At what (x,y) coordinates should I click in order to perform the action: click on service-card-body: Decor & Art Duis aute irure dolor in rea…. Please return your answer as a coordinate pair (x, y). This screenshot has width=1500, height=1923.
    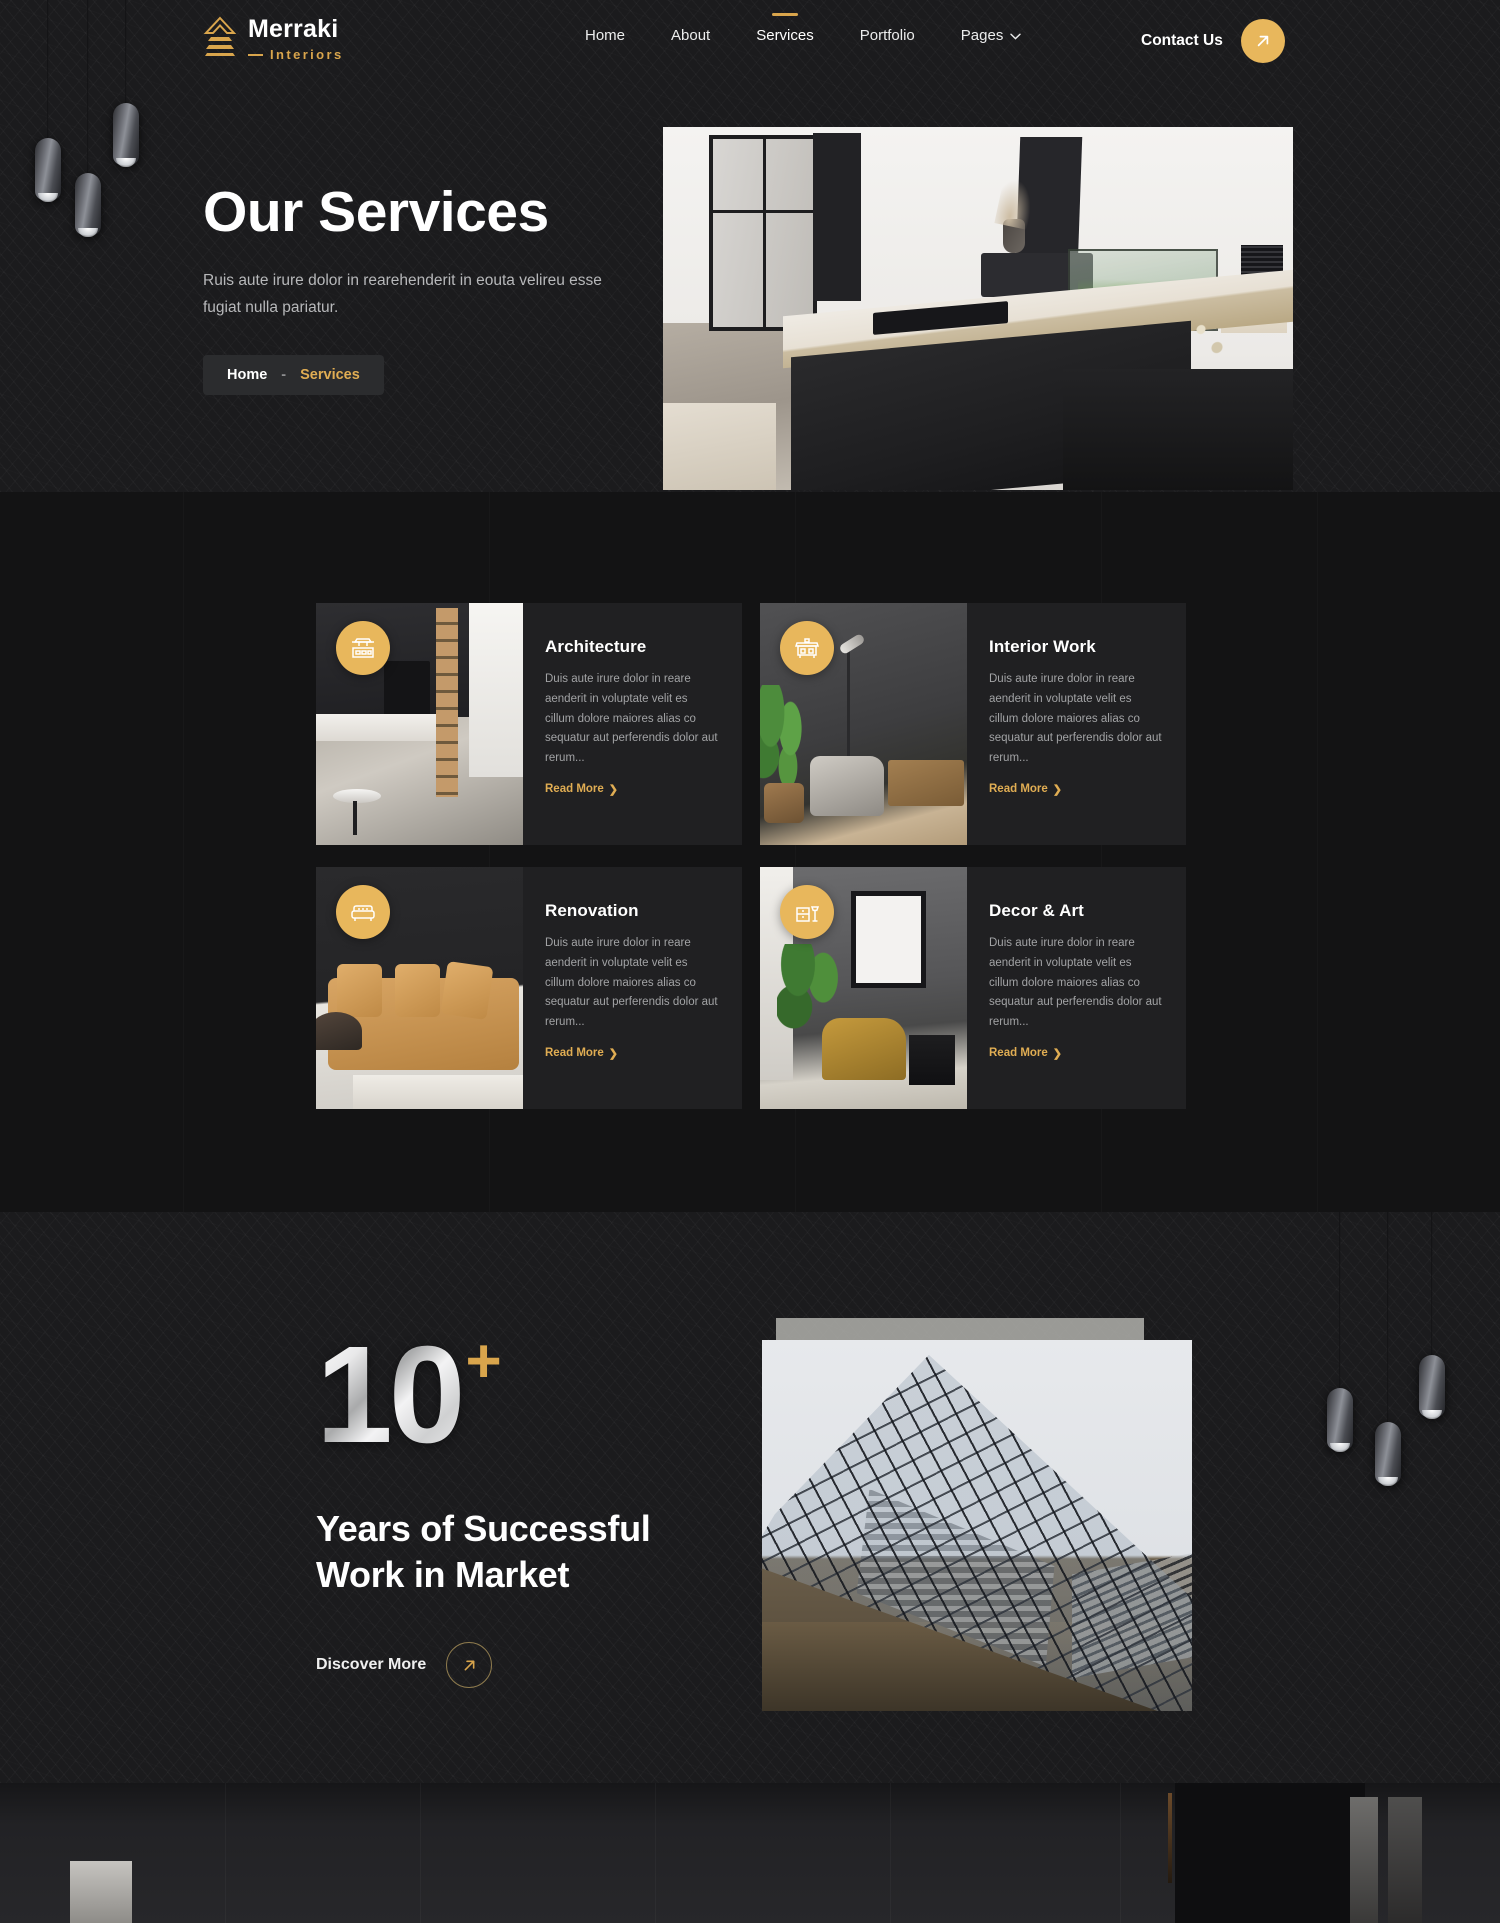
    Looking at the image, I should click on (1076, 988).